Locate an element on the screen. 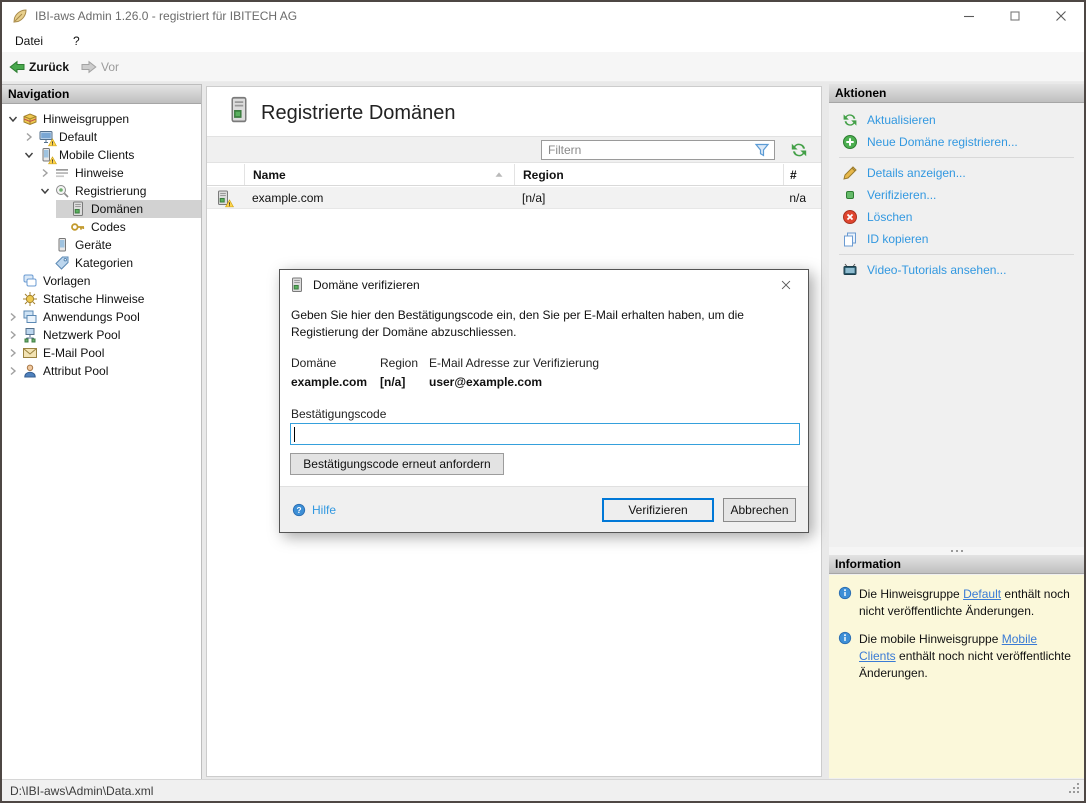  sidebar-item-label: Statische Hinweise is located at coordinates (94, 299).